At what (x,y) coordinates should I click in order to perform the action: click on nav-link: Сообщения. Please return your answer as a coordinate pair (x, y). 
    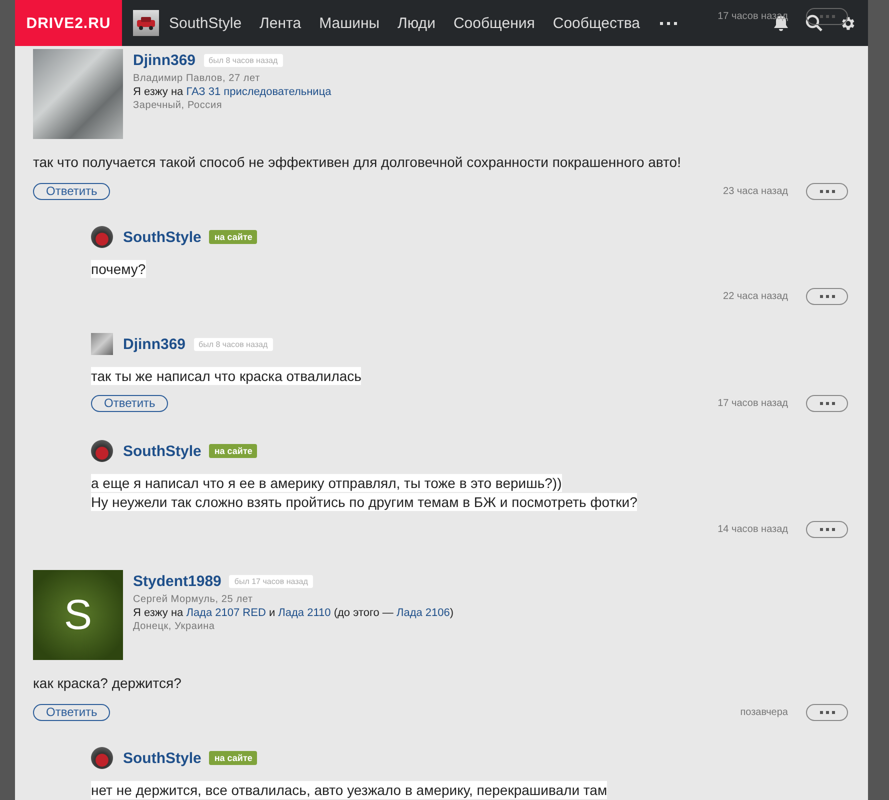
    Looking at the image, I should click on (494, 23).